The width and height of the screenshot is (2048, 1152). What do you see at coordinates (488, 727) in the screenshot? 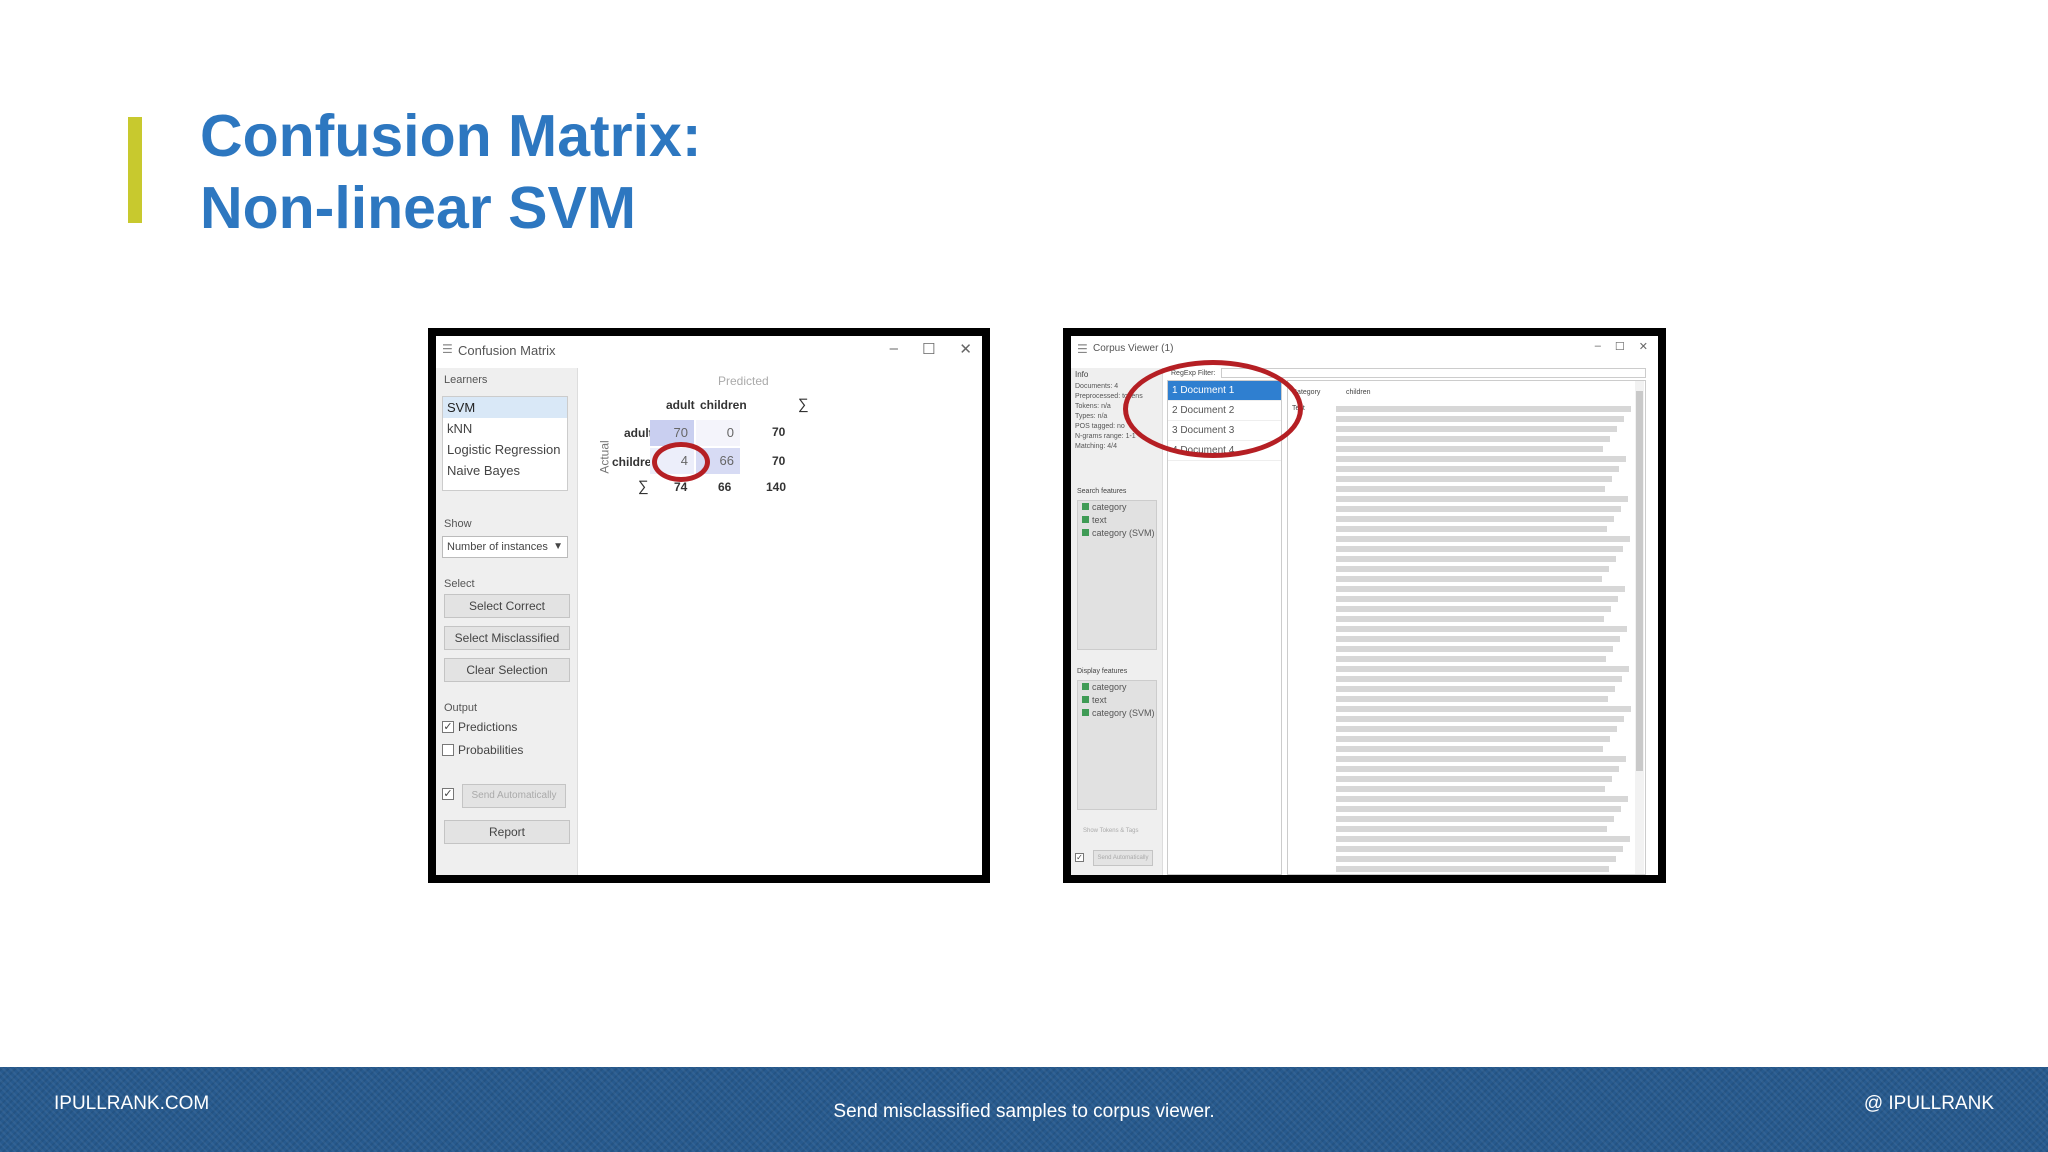
I see `predictions-label: Predictions` at bounding box center [488, 727].